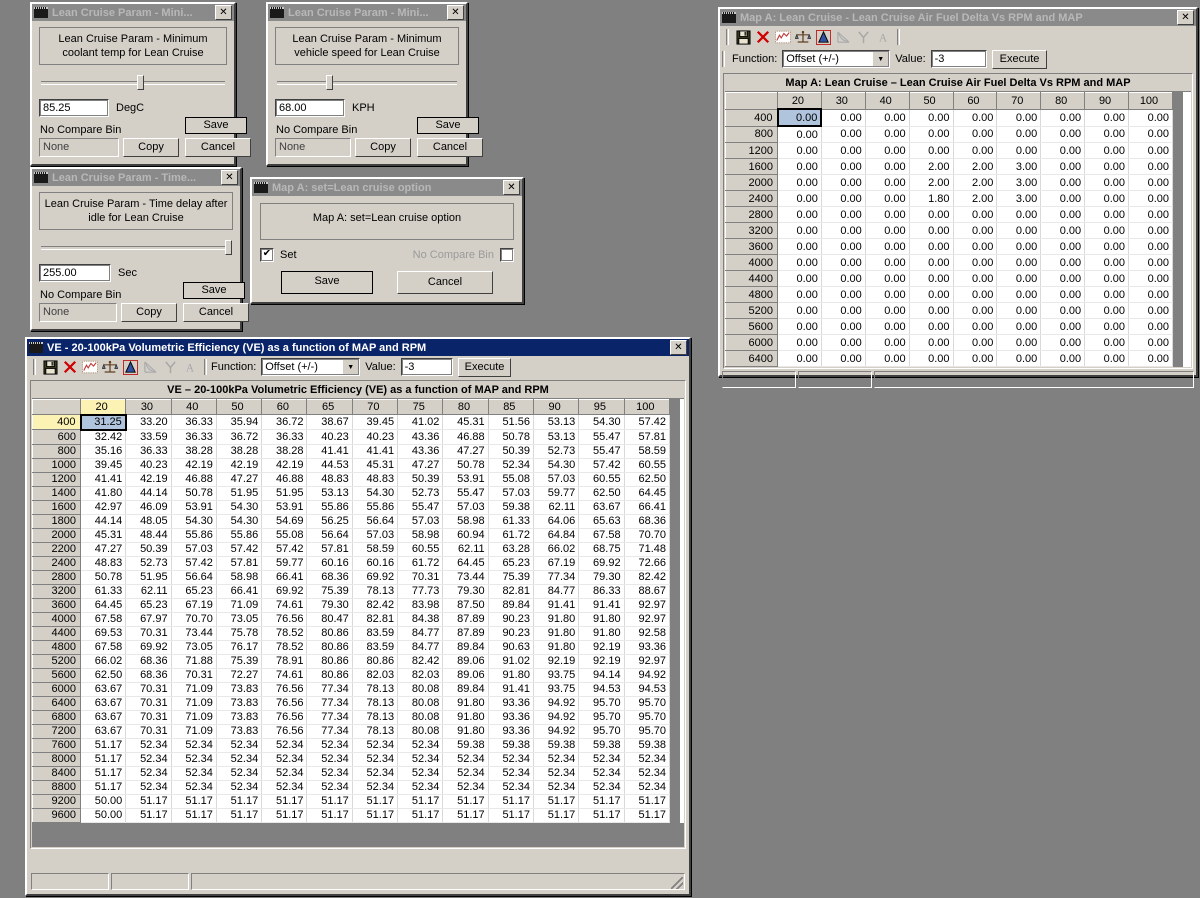 This screenshot has width=1200, height=898. Describe the element at coordinates (148, 407) in the screenshot. I see `grid-column-header: 30` at that location.